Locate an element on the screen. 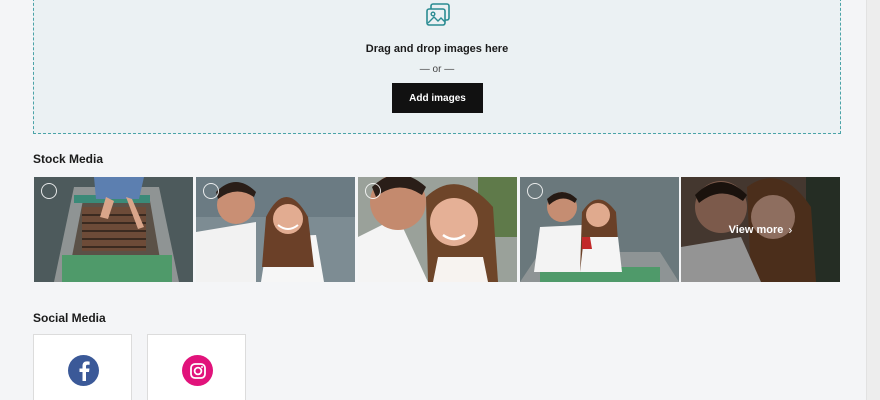 The height and width of the screenshot is (400, 880). view-more-label: View more is located at coordinates (756, 229).